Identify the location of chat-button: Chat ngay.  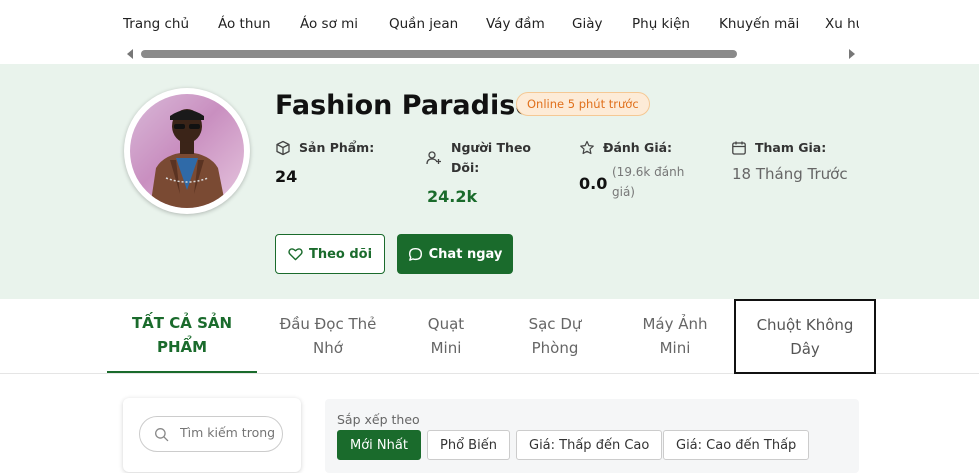
(455, 254).